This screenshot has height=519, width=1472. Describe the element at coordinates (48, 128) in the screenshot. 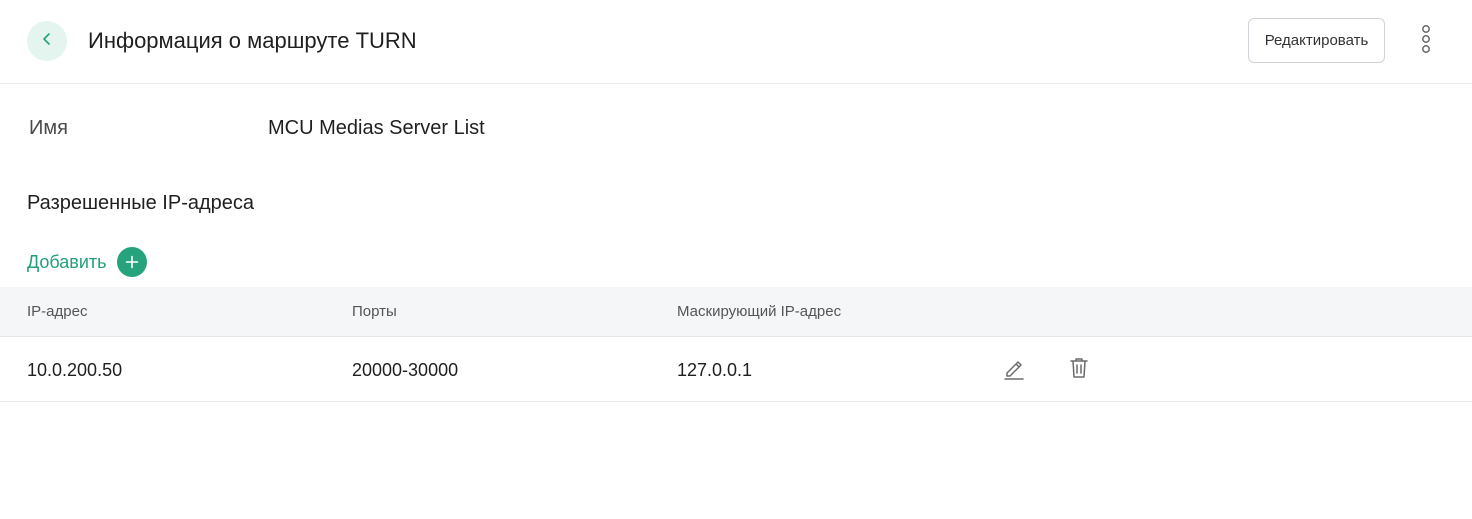

I see `name-label: Имя` at that location.